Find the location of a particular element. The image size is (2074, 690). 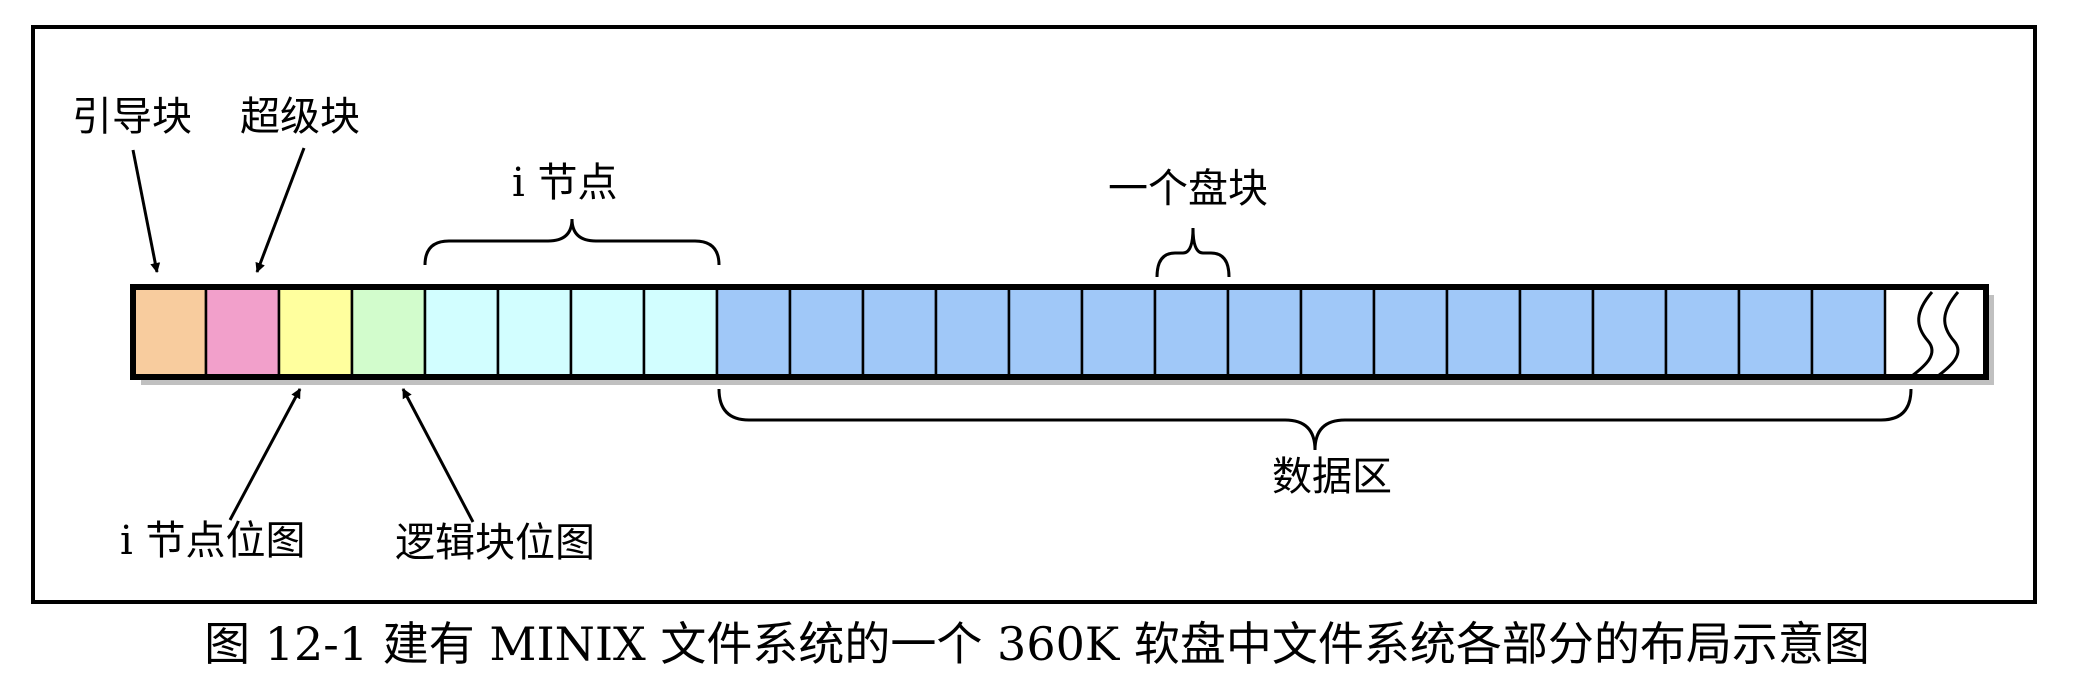

data-area-label: 数据区 is located at coordinates (1332, 477).